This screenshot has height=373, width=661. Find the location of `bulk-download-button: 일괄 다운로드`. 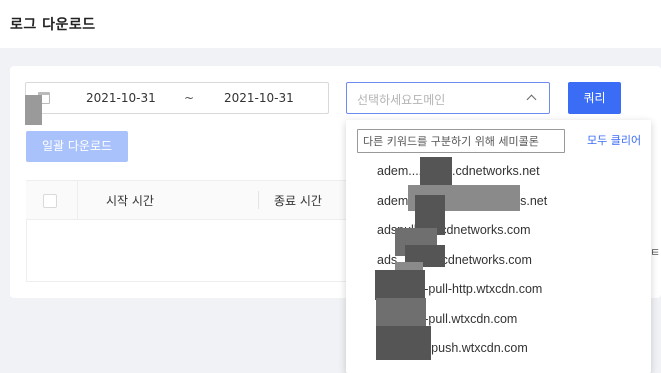

bulk-download-button: 일괄 다운로드 is located at coordinates (77, 146).